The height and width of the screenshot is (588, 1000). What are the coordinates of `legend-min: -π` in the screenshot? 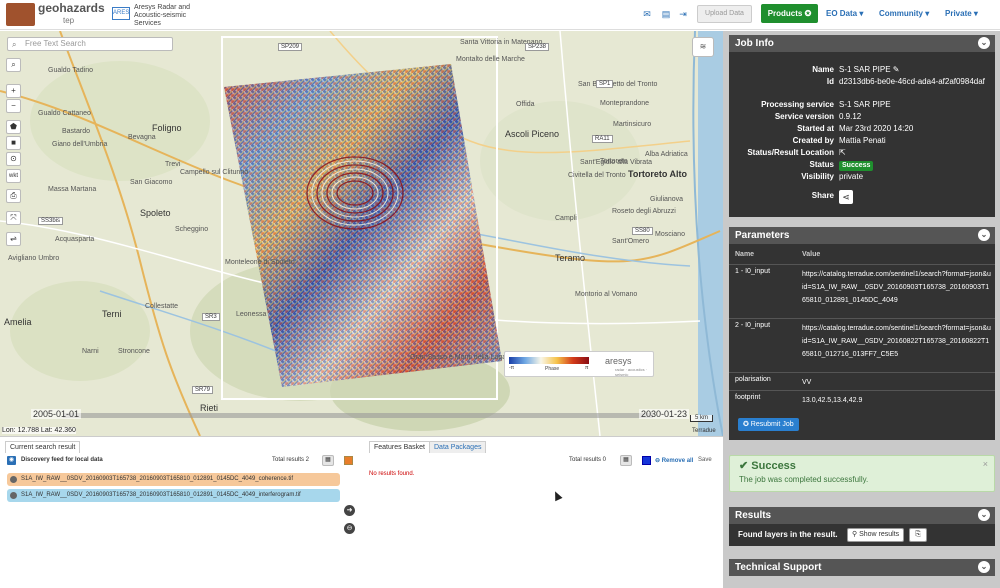 It's located at (512, 368).